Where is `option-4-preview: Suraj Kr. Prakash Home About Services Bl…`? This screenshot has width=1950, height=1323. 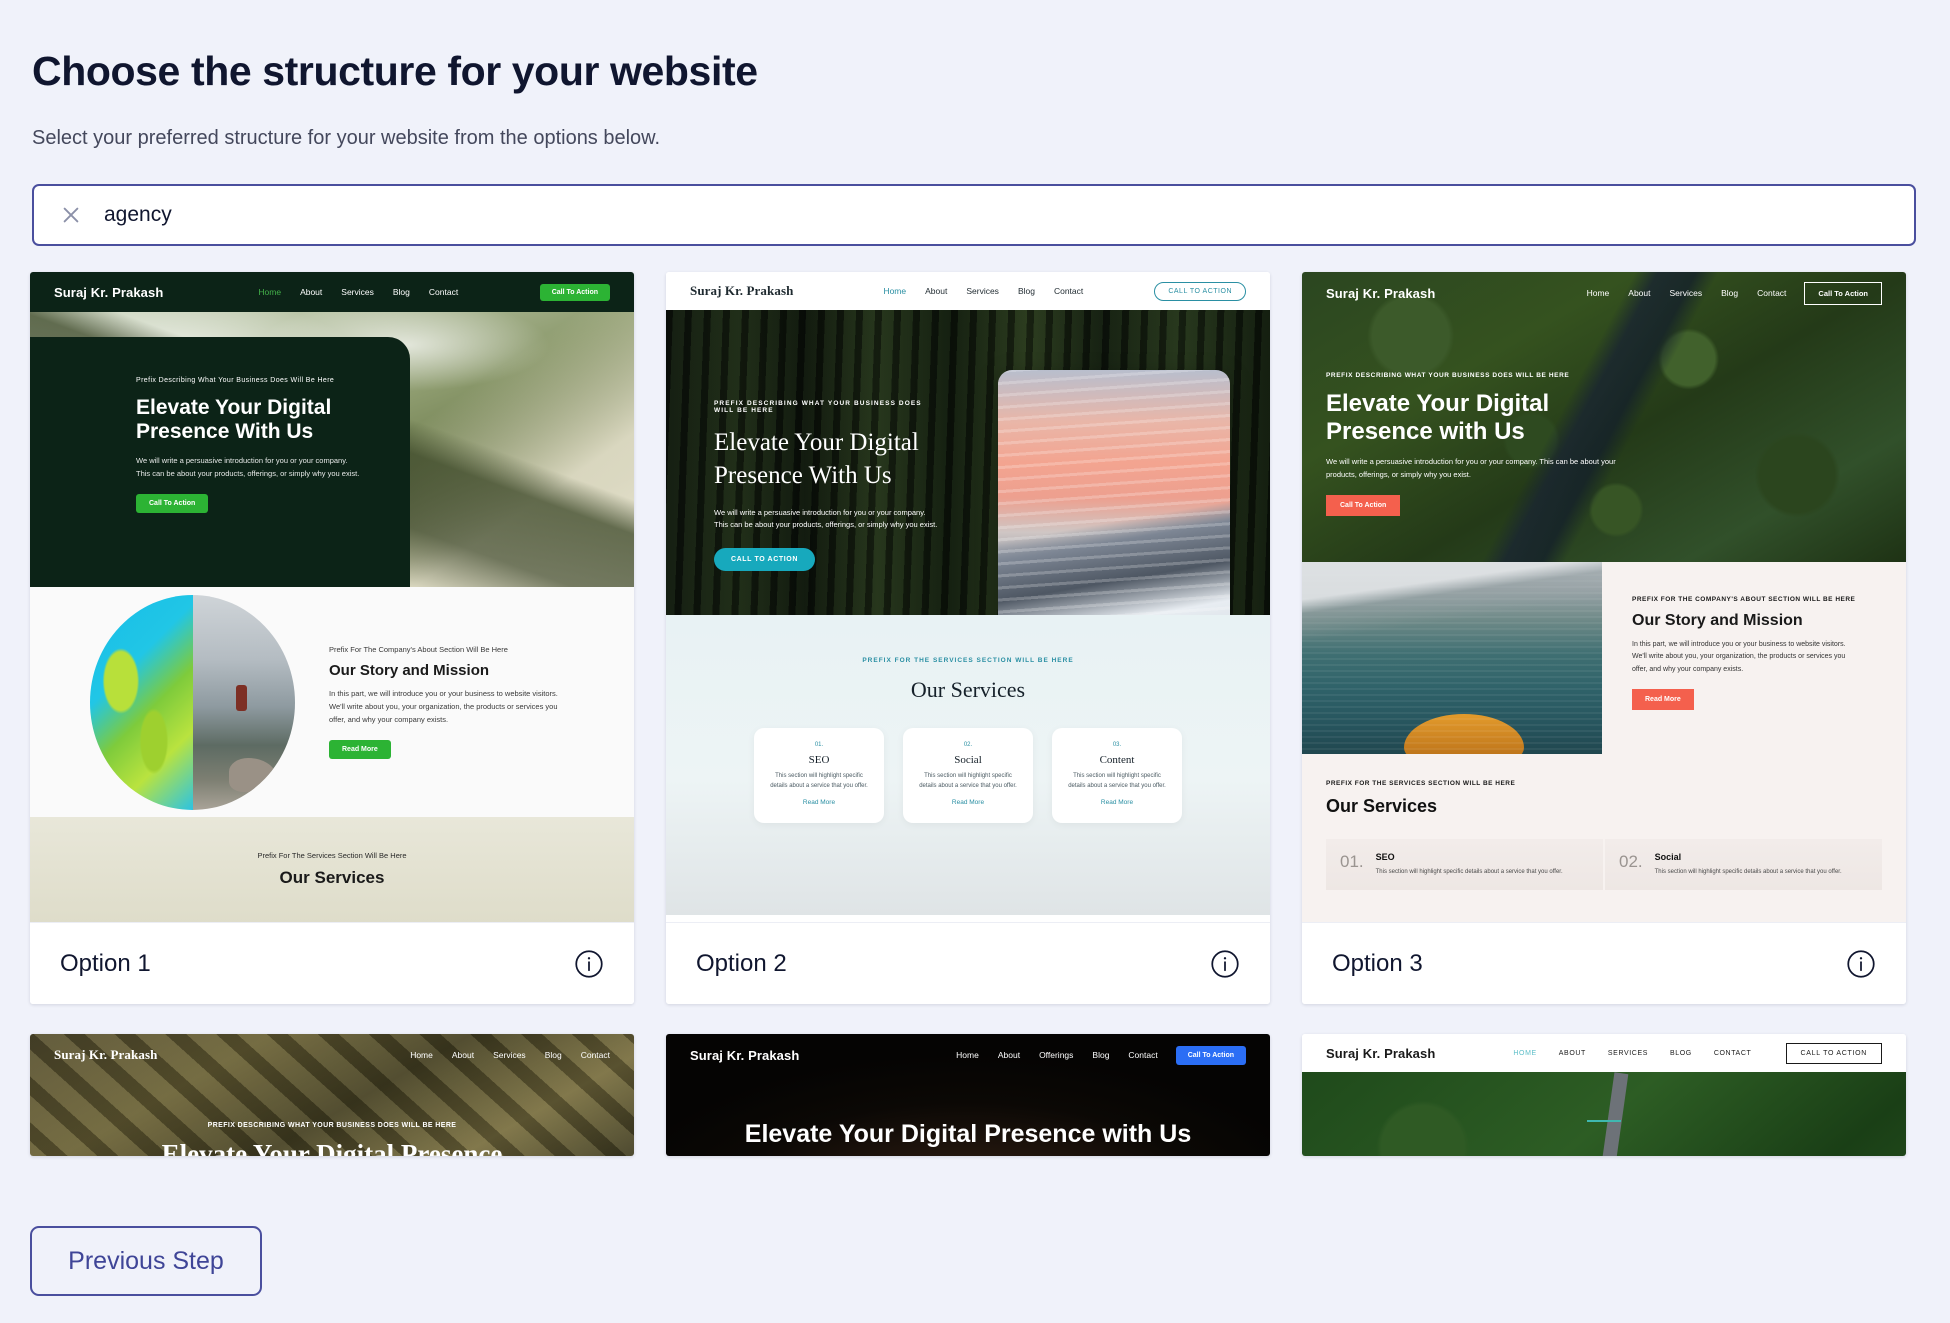
option-4-preview: Suraj Kr. Prakash Home About Services Bl… is located at coordinates (332, 1095).